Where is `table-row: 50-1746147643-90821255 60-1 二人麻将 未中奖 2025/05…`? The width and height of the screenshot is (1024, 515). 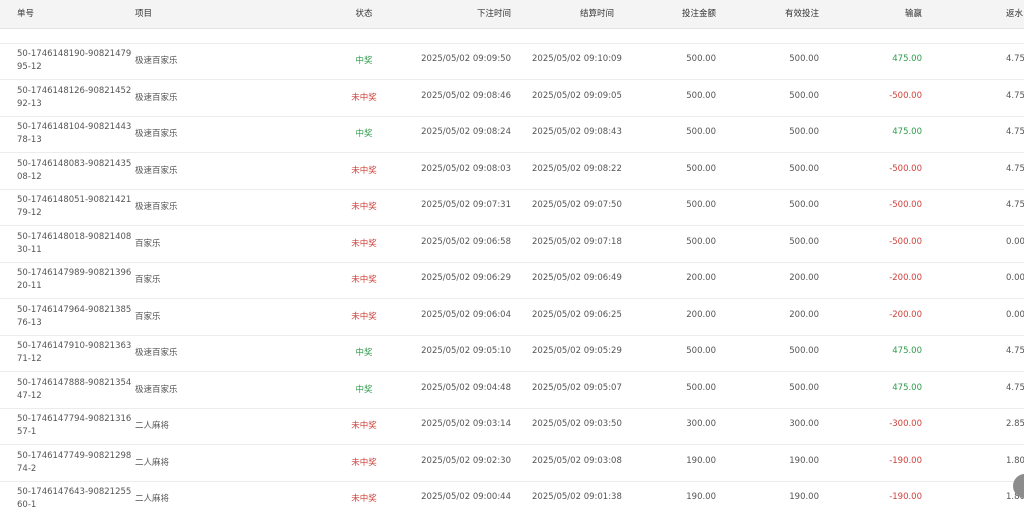 table-row: 50-1746147643-90821255 60-1 二人麻将 未中奖 2025/05… is located at coordinates (512, 498).